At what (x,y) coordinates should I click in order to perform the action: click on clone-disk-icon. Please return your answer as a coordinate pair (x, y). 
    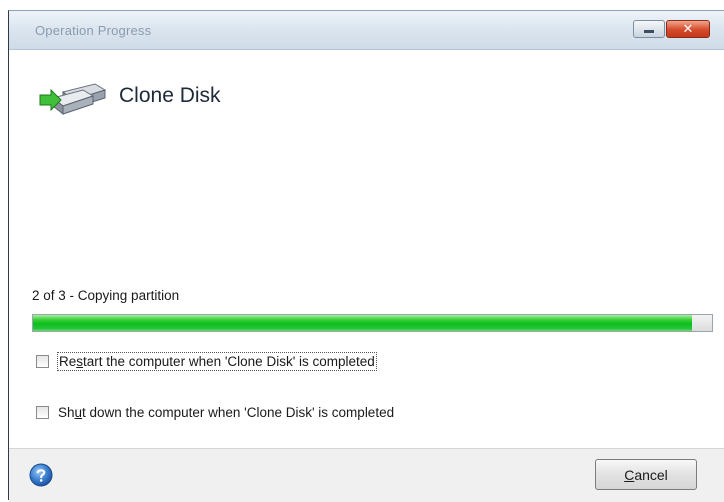
    Looking at the image, I should click on (73, 99).